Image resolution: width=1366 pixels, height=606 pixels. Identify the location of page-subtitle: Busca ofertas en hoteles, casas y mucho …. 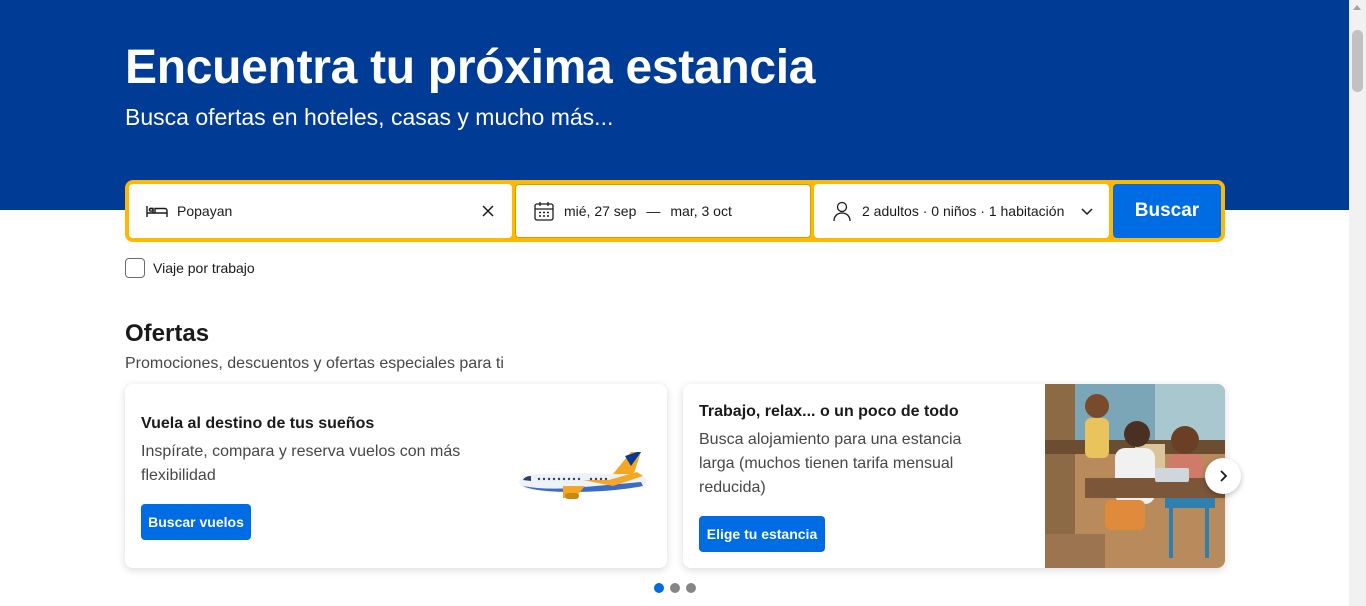
(369, 117).